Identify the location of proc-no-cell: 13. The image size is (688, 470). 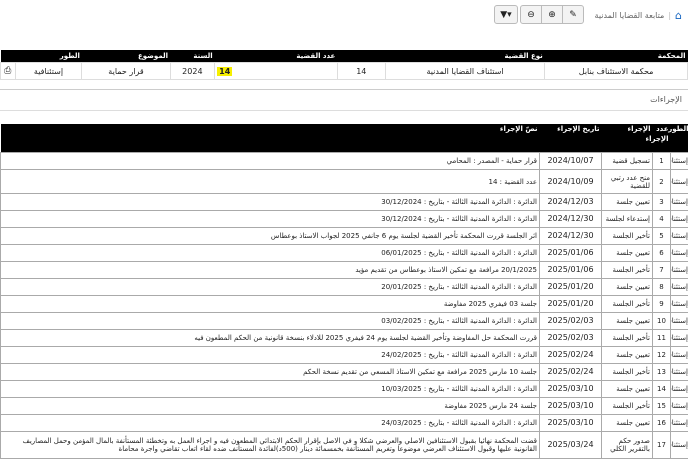
(661, 372).